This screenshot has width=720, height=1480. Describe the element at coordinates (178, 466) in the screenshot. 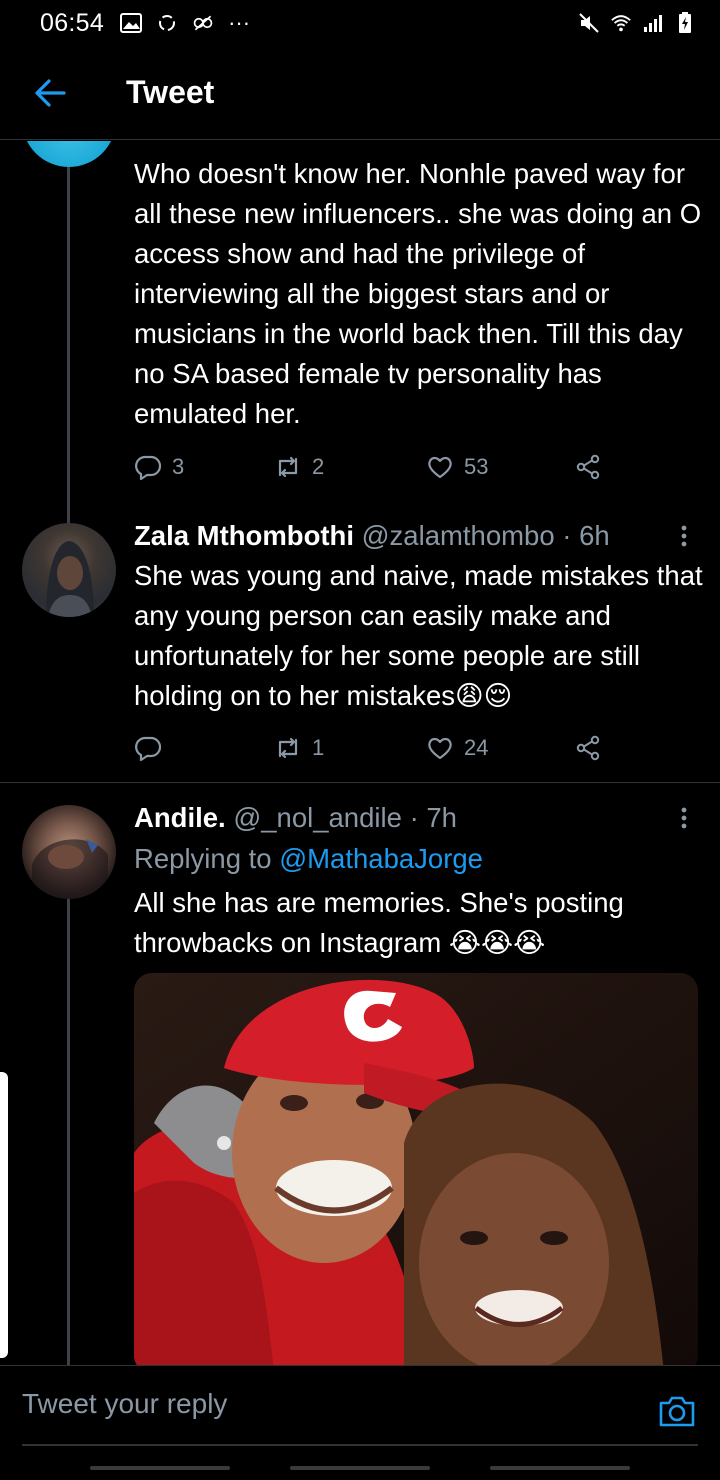

I see `reply-count: 3` at that location.